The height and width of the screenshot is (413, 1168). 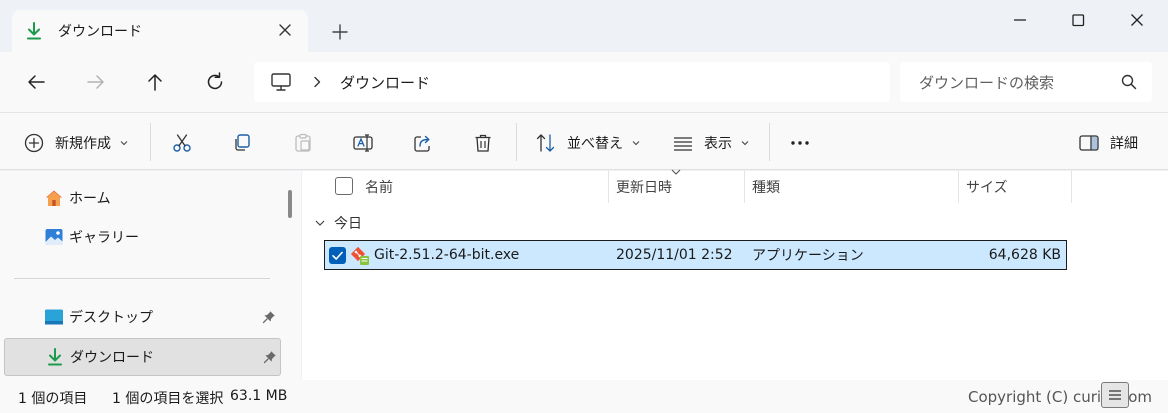 I want to click on new-label: 新規作成, so click(x=83, y=144).